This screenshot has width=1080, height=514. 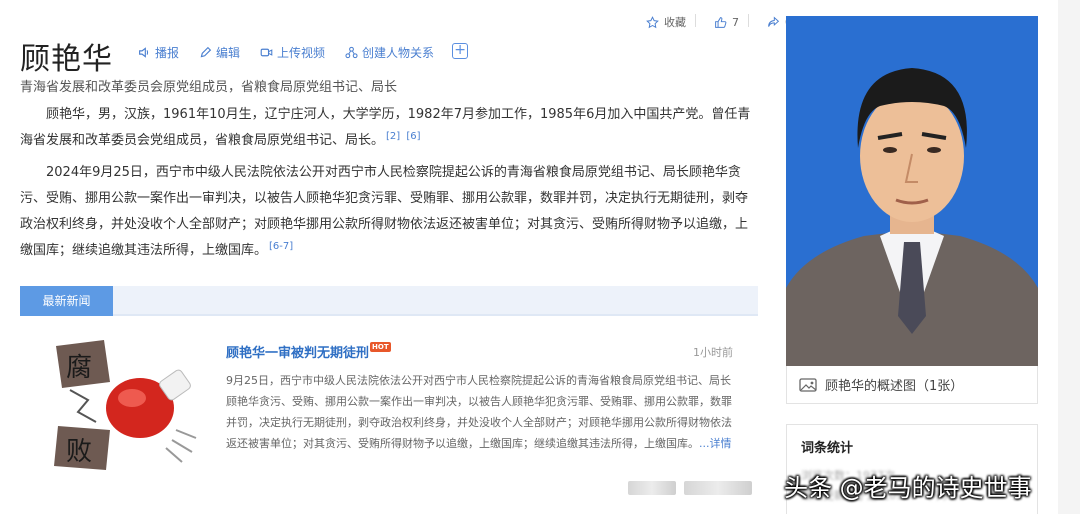 I want to click on stats-title: 词条统计, so click(x=827, y=448).